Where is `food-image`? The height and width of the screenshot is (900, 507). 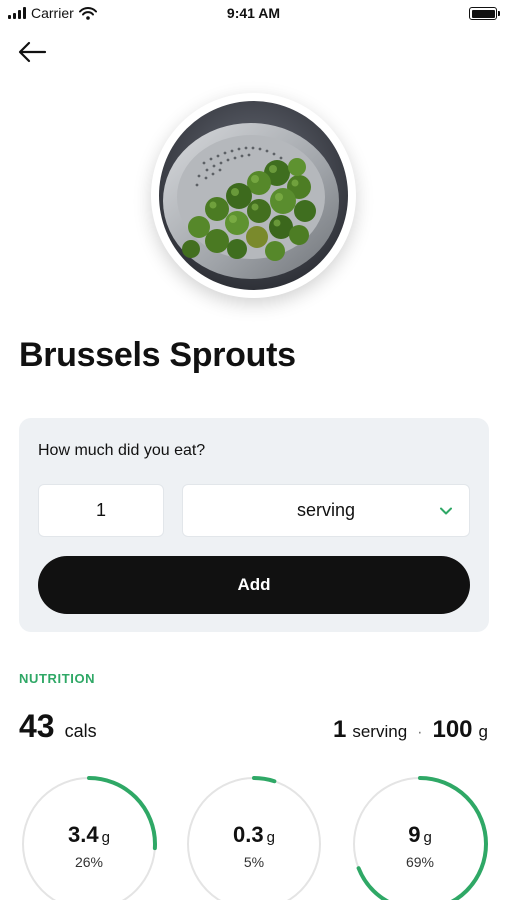 food-image is located at coordinates (253, 195).